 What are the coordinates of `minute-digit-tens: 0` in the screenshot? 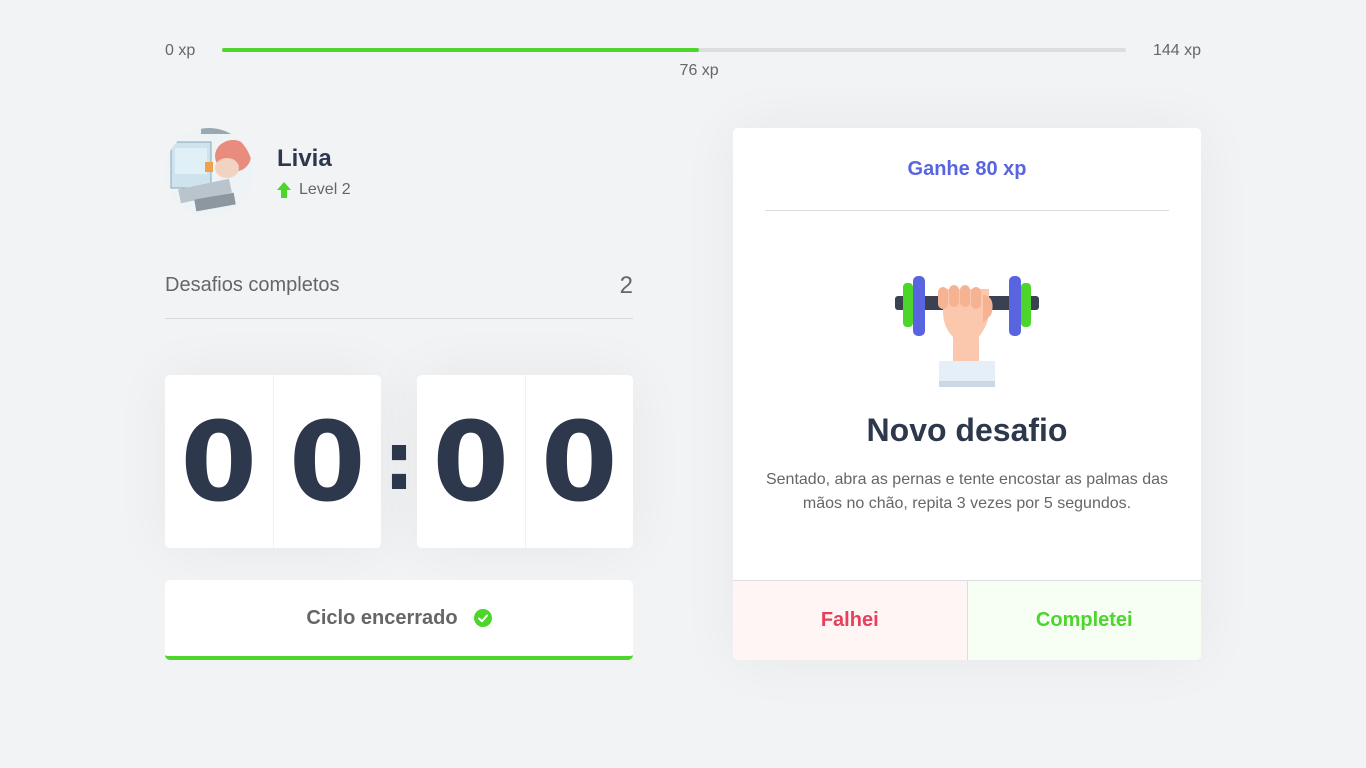 It's located at (219, 461).